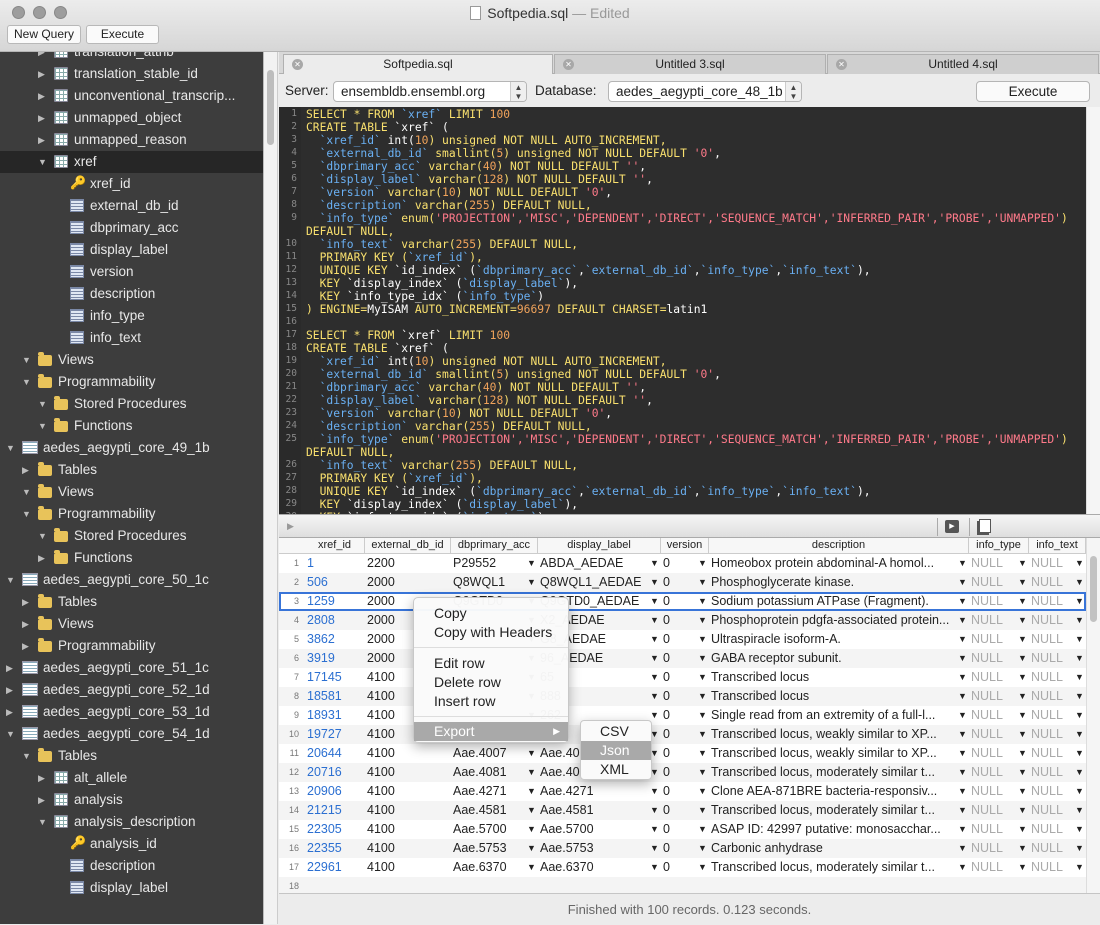 This screenshot has height=925, width=1100. Describe the element at coordinates (131, 118) in the screenshot. I see `tree-item: ▶ unmapped_object` at that location.